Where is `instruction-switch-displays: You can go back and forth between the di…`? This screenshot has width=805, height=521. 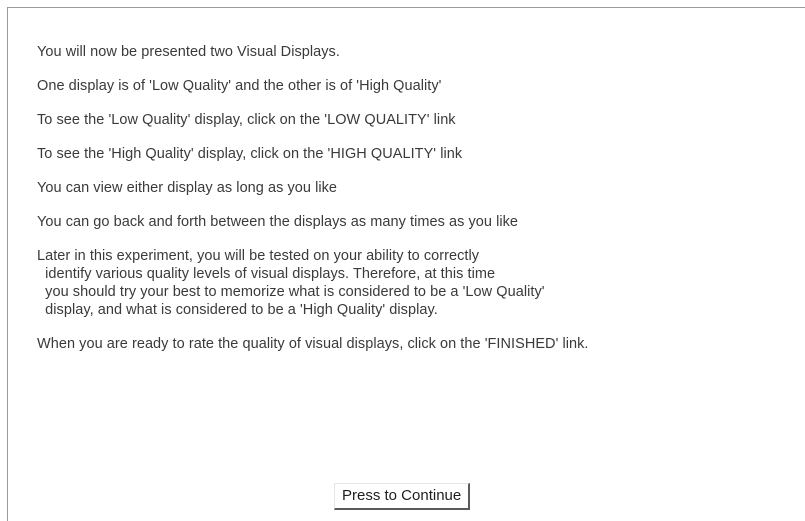
instruction-switch-displays: You can go back and forth between the di… is located at coordinates (278, 222).